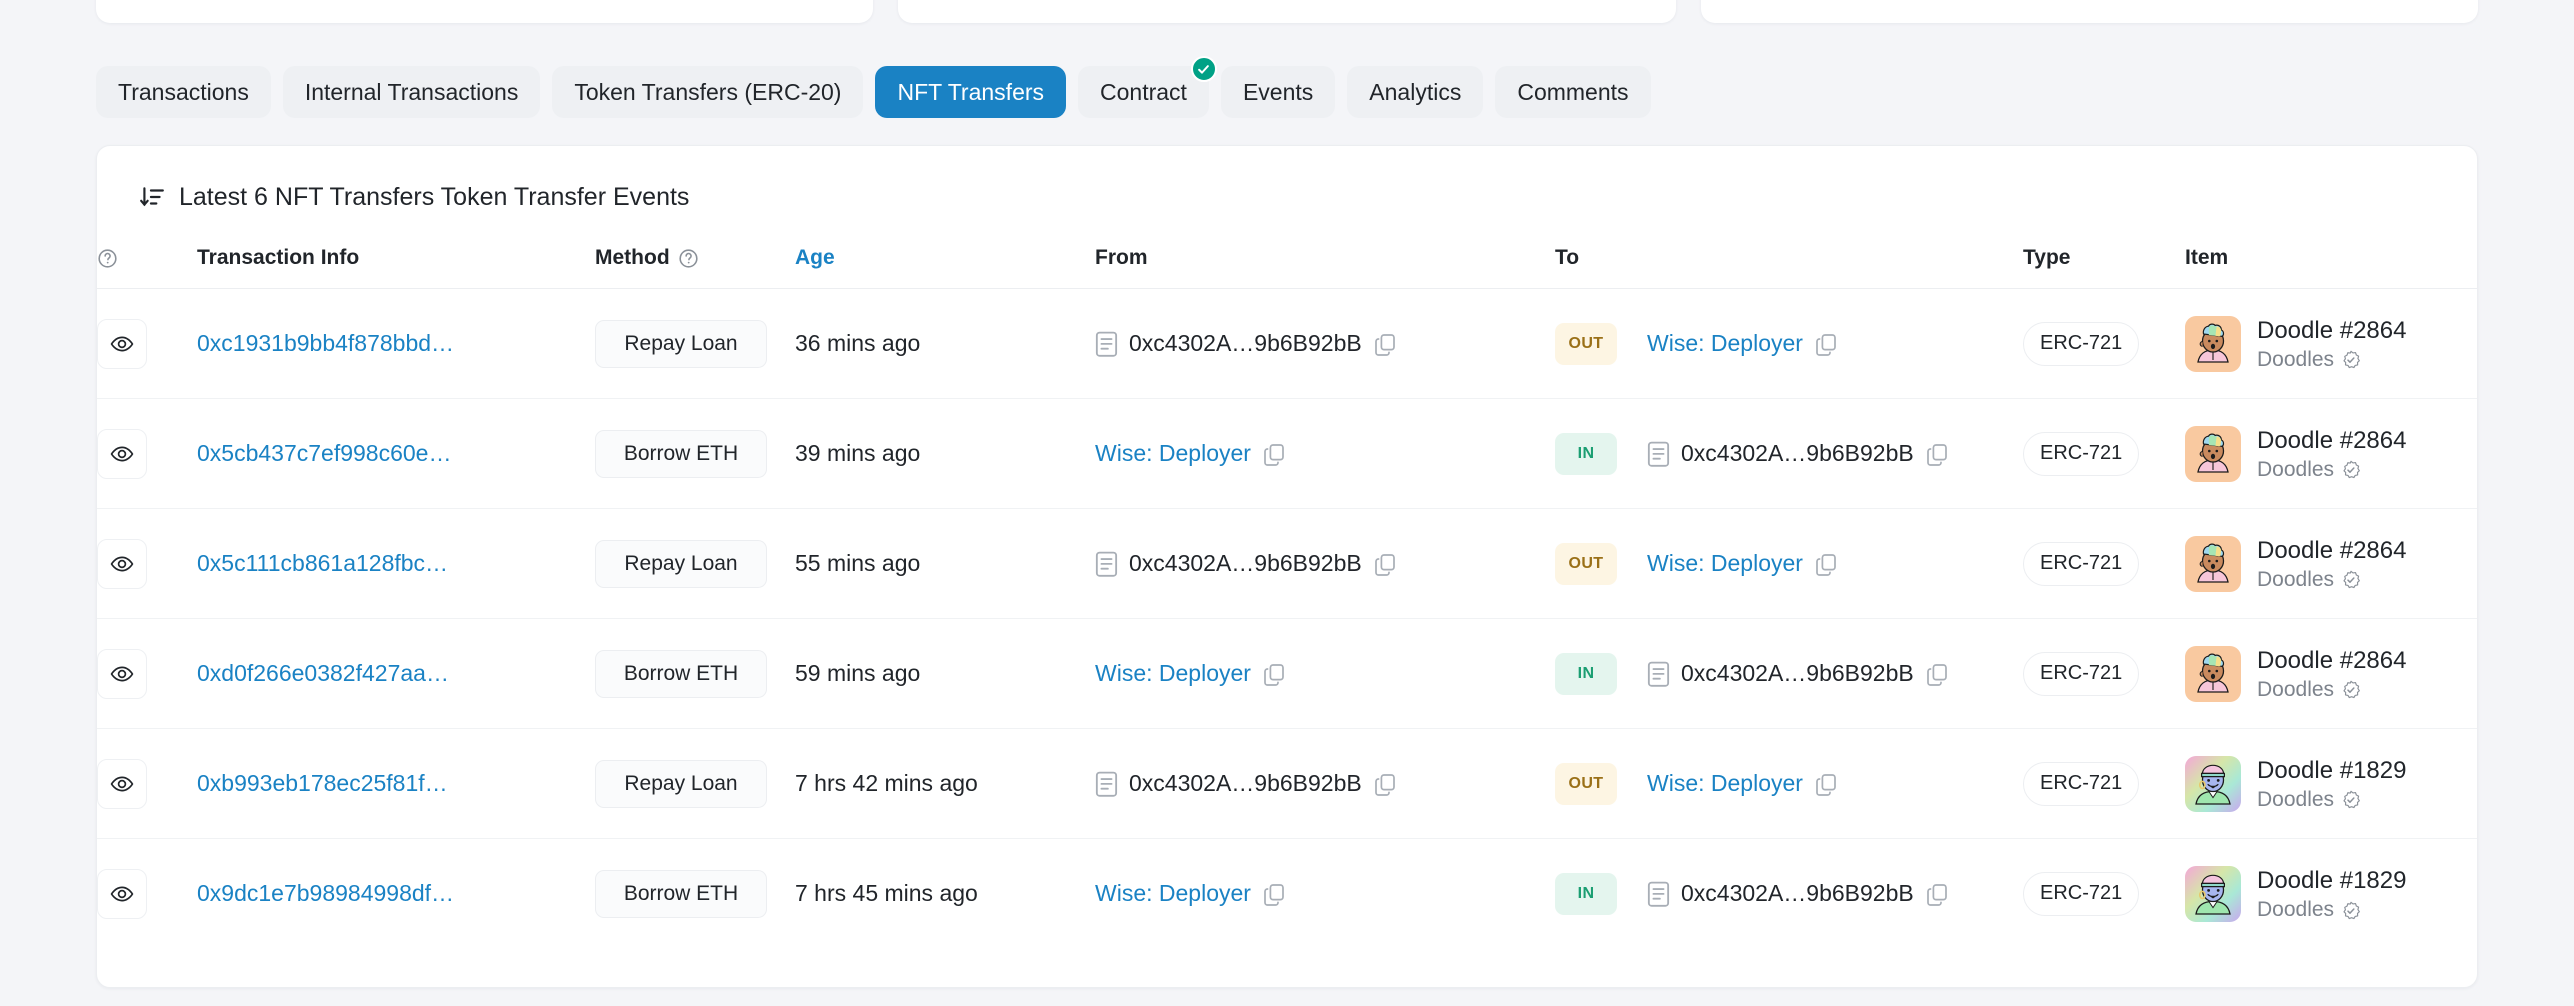 The height and width of the screenshot is (1006, 2574). What do you see at coordinates (632, 257) in the screenshot?
I see `col-method-label: Method` at bounding box center [632, 257].